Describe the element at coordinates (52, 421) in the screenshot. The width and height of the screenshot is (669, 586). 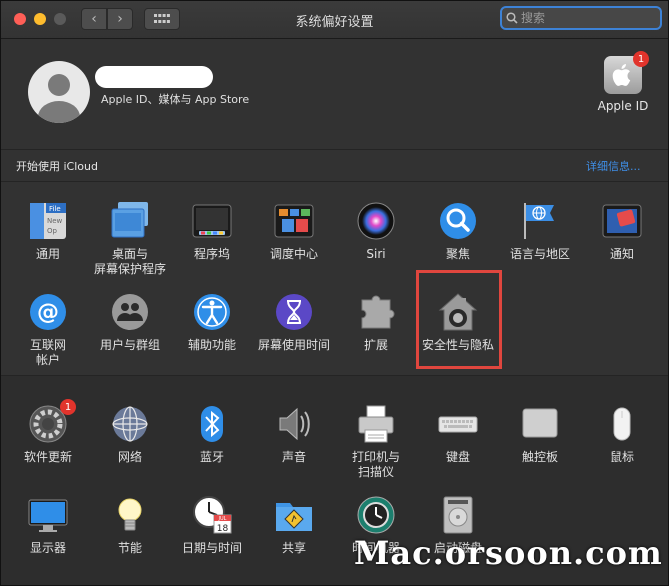
I see `software-update-icon: 1` at that location.